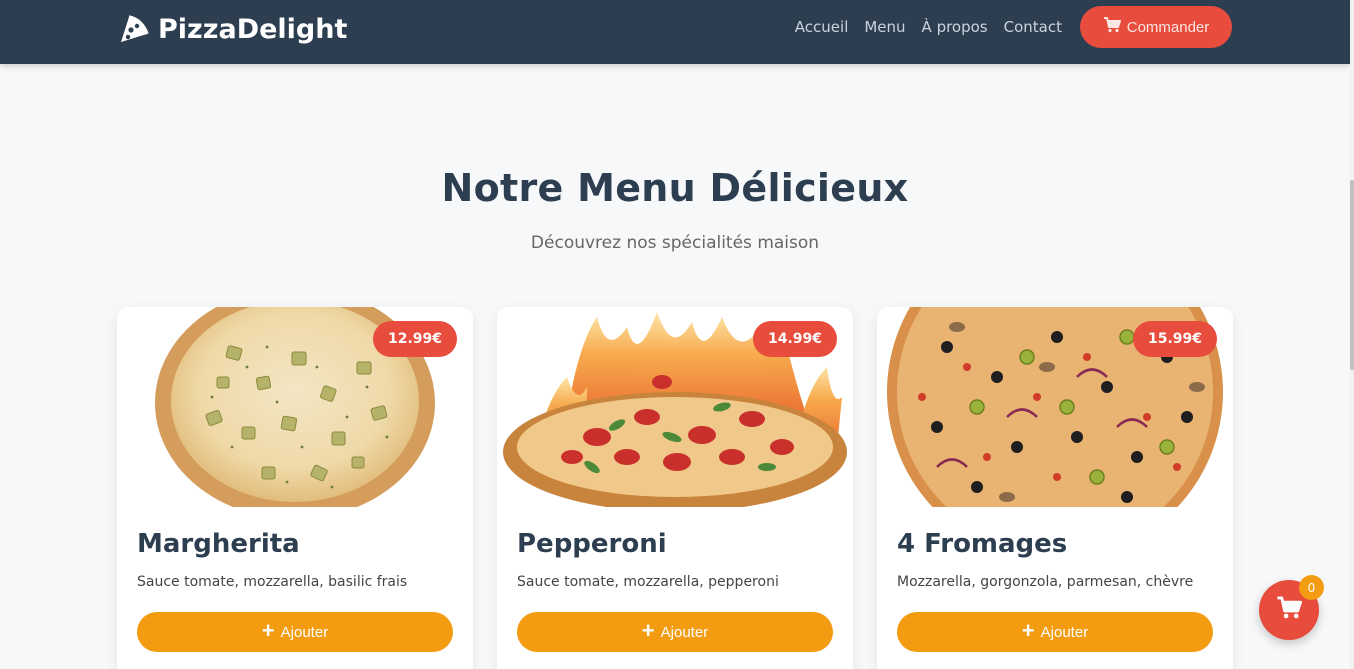  What do you see at coordinates (884, 27) in the screenshot?
I see `nav-link-menu: Menu` at bounding box center [884, 27].